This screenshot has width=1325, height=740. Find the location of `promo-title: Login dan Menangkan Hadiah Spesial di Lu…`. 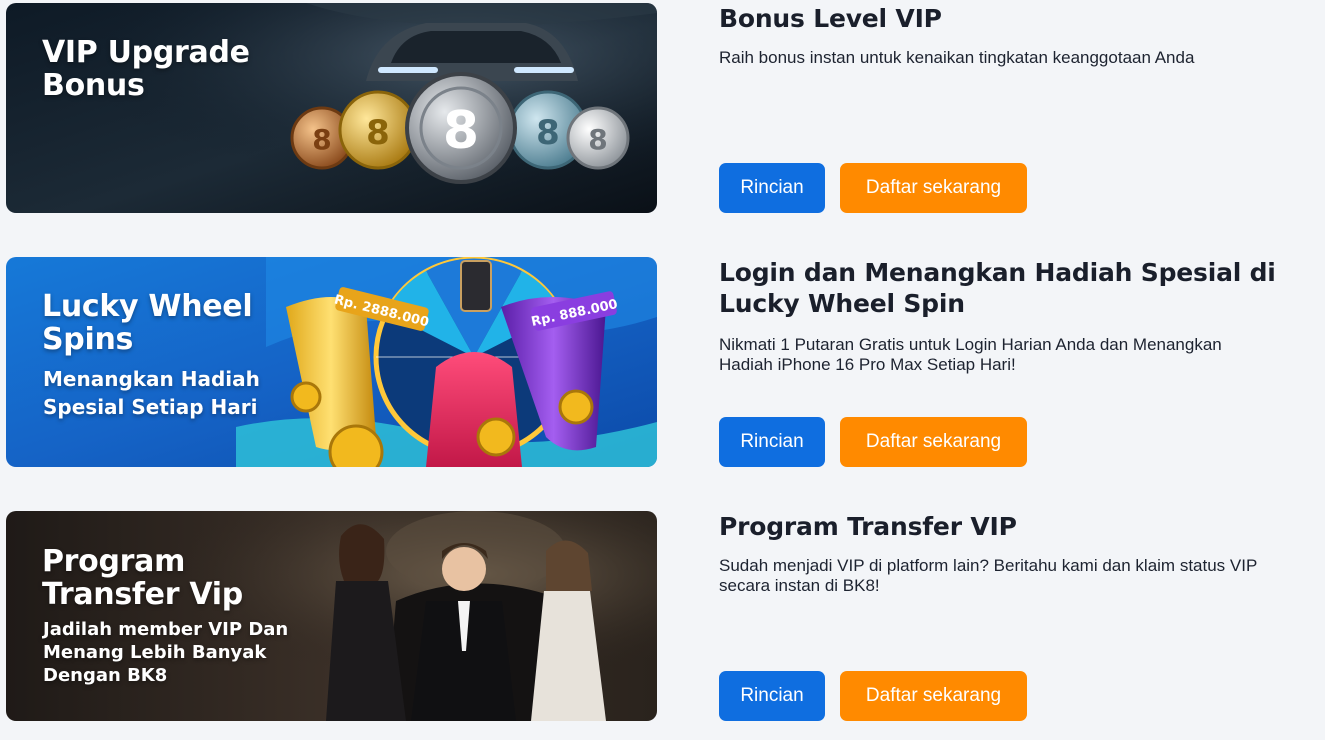

promo-title: Login dan Menangkan Hadiah Spesial di Lu… is located at coordinates (997, 288).